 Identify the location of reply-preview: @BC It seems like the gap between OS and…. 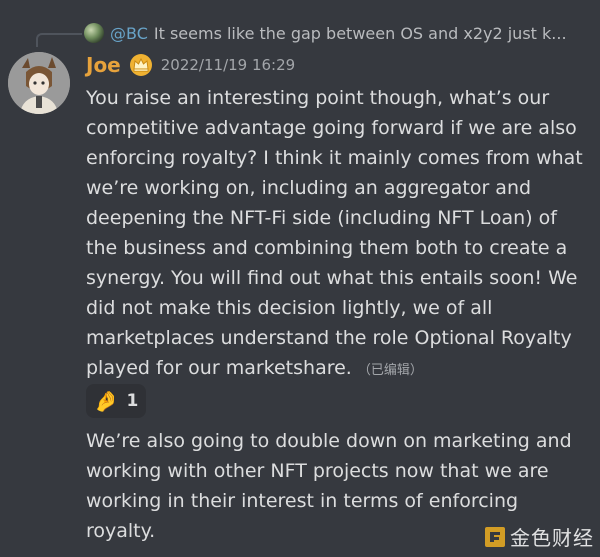
(339, 33).